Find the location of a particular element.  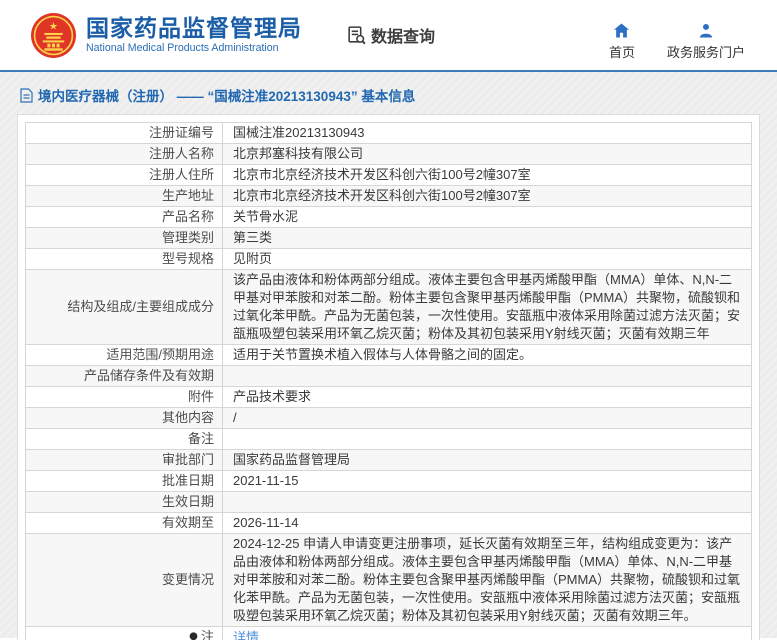

row-label: 有效期至 is located at coordinates (124, 523).